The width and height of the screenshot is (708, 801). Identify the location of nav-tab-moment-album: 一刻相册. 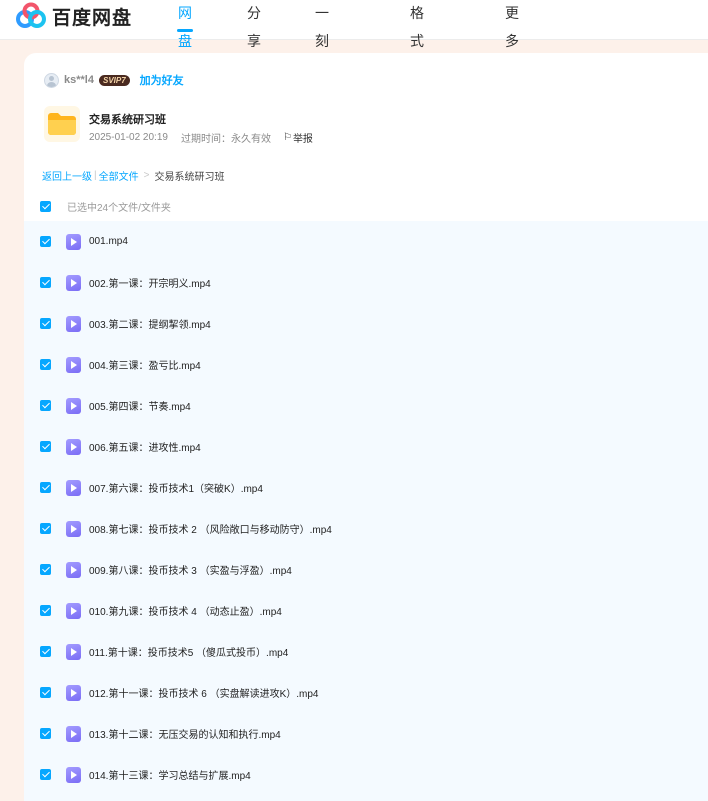
(322, 53).